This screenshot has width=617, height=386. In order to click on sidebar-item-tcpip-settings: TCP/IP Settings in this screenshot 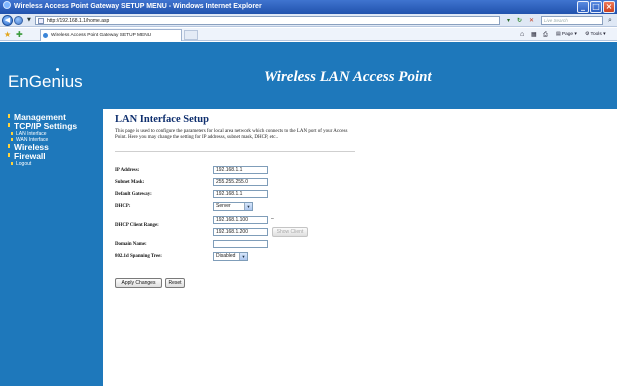, I will do `click(55, 126)`.